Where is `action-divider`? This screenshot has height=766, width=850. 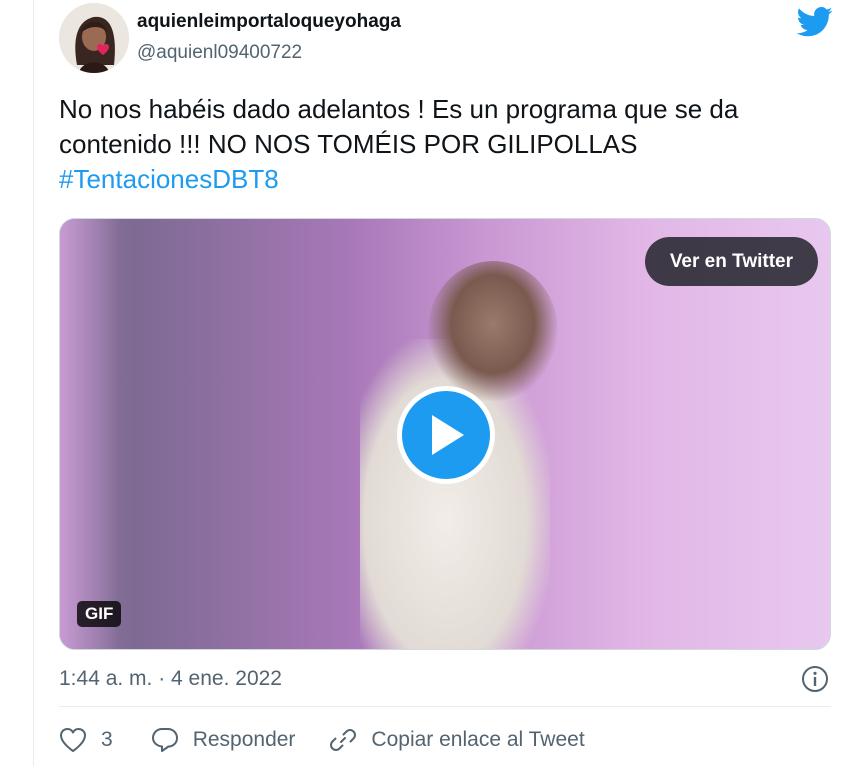 action-divider is located at coordinates (445, 706).